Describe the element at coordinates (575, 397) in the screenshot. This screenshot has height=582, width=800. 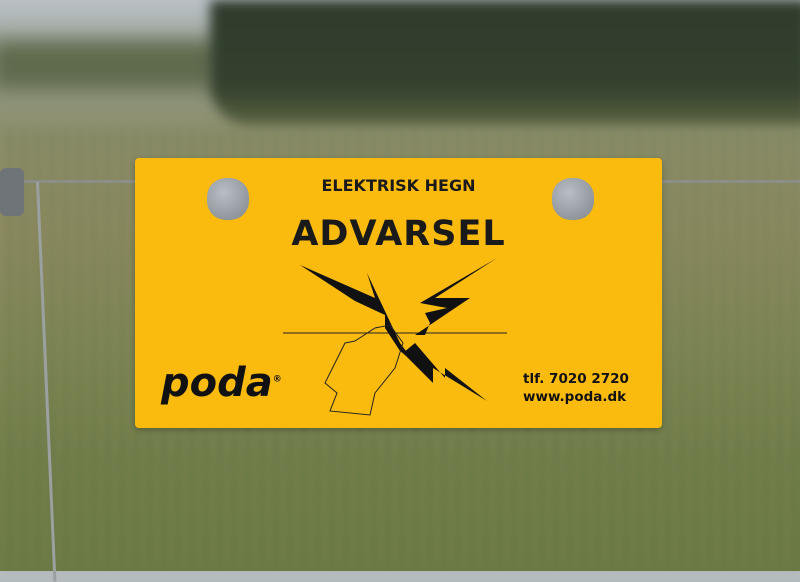
I see `website: www.poda.dk` at that location.